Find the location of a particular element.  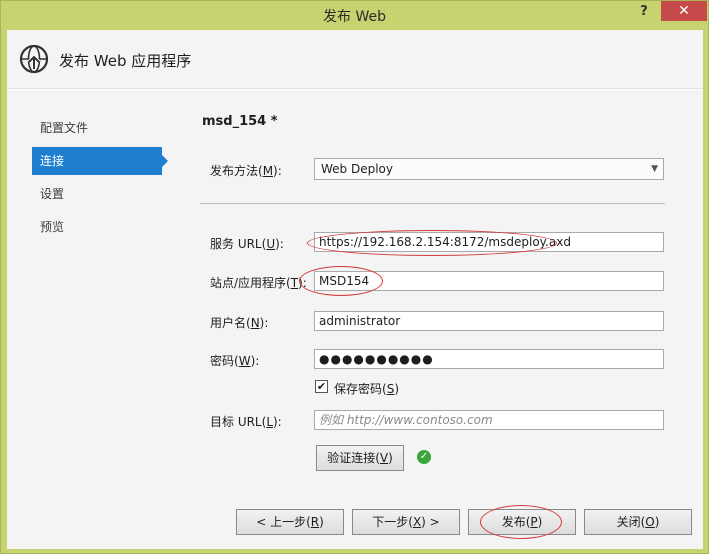

publish-method-select: Web Deploy ▼ is located at coordinates (489, 169).